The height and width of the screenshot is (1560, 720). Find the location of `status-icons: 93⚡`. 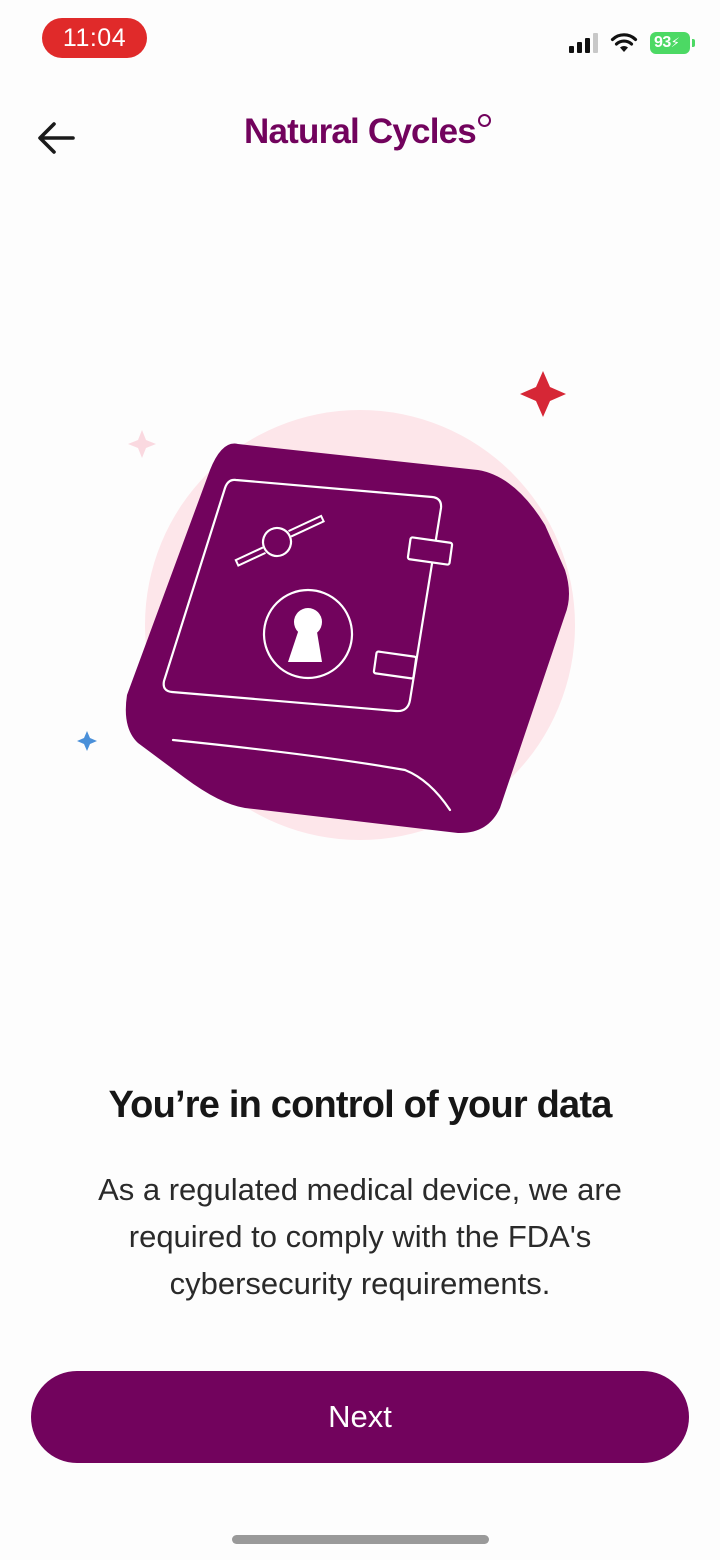

status-icons: 93⚡ is located at coordinates (632, 43).